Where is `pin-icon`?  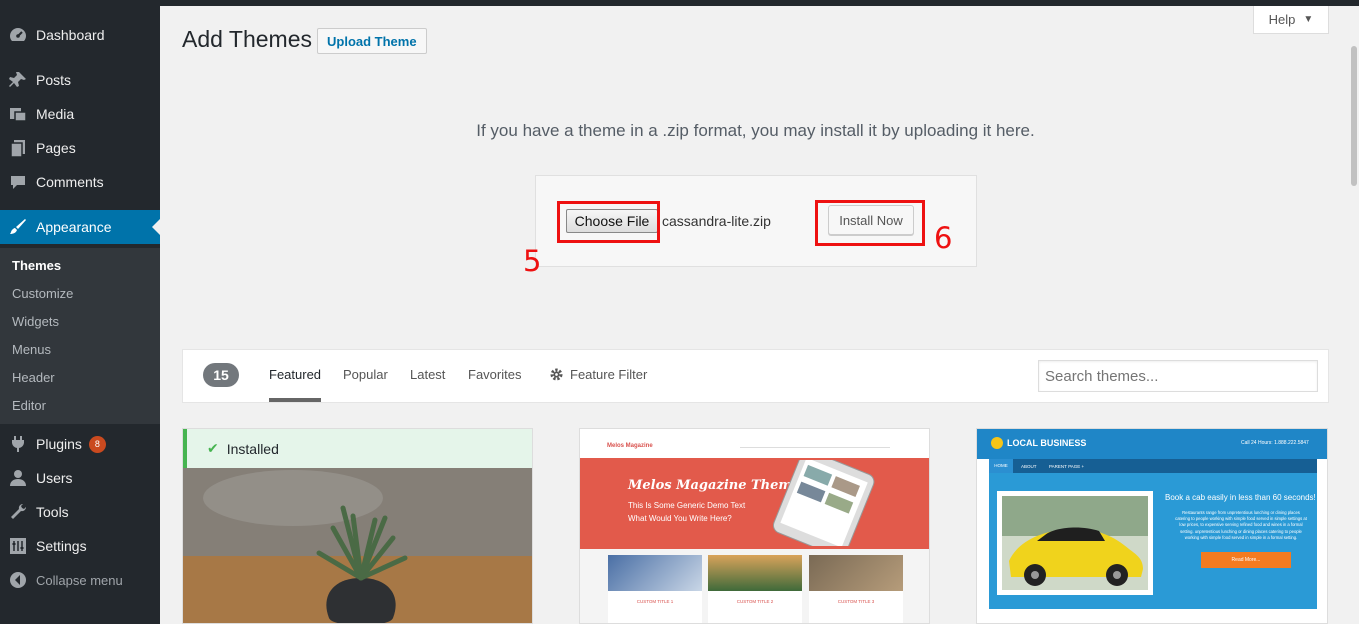
pin-icon is located at coordinates (18, 80).